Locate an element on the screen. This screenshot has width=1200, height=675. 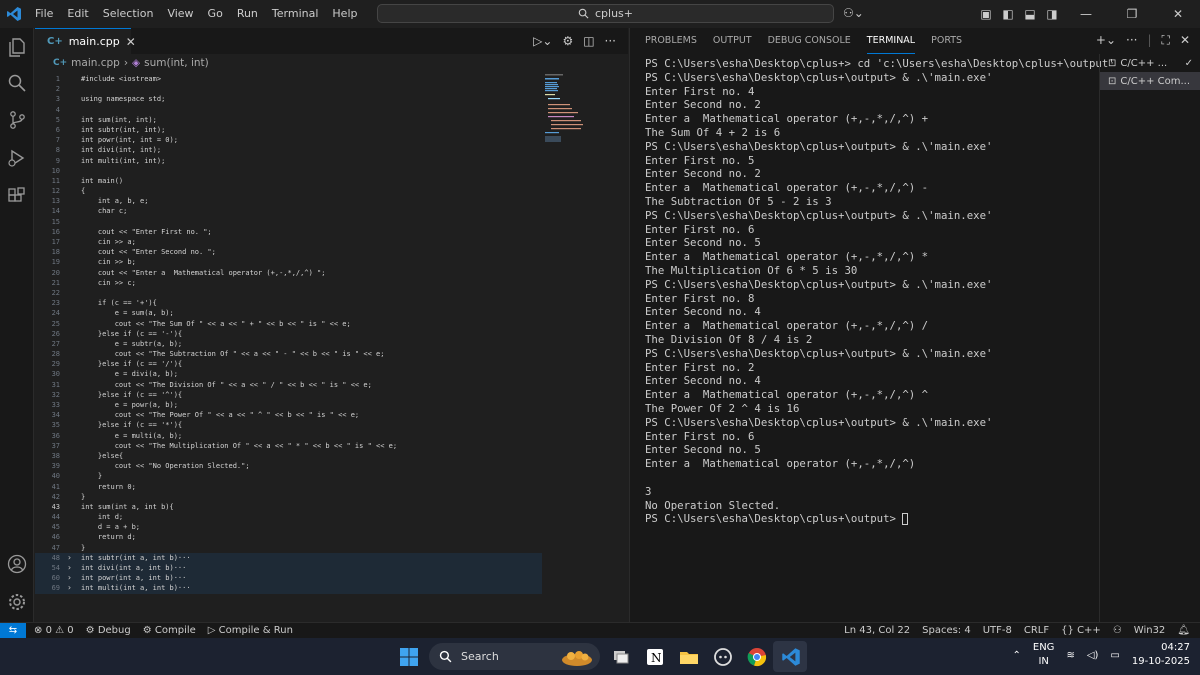
code-line: 2 is located at coordinates (288, 89).